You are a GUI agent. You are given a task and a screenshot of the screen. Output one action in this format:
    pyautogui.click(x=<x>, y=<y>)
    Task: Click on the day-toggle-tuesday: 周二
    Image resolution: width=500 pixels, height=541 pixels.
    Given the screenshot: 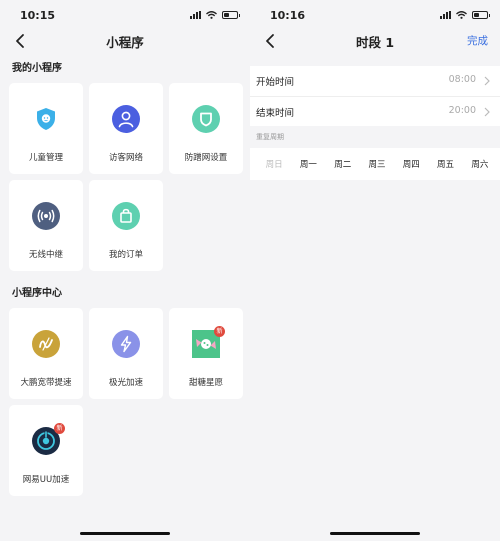 What is the action you would take?
    pyautogui.click(x=343, y=164)
    